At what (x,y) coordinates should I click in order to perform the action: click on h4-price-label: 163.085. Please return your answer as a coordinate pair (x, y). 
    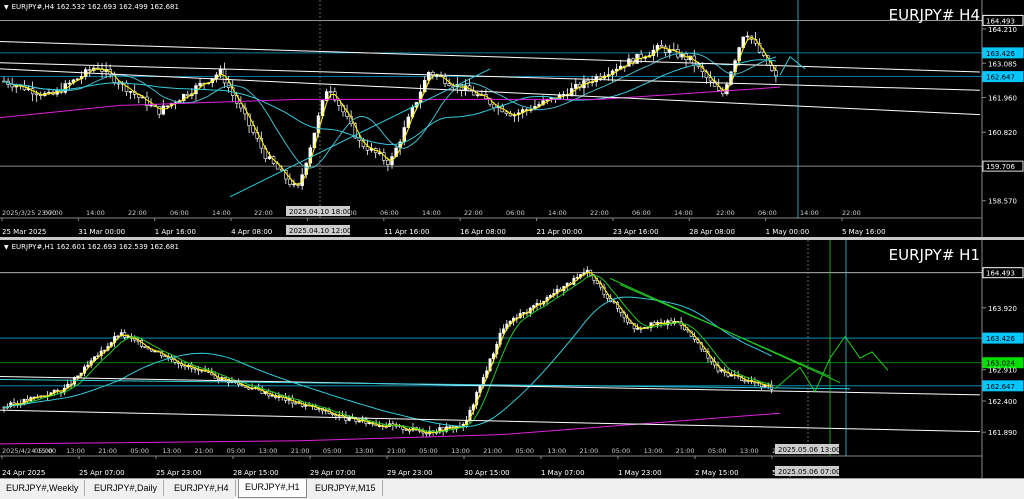
    Looking at the image, I should click on (1002, 64).